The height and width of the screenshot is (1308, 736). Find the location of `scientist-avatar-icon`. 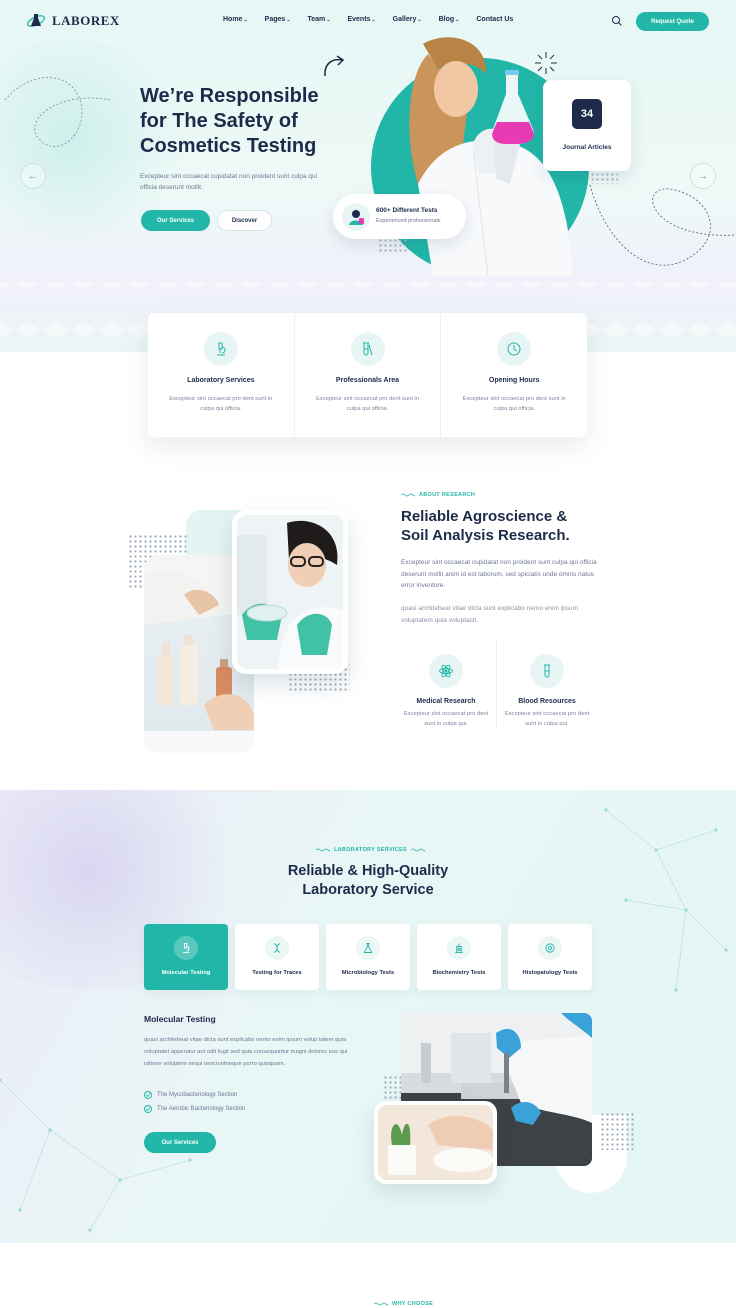

scientist-avatar-icon is located at coordinates (356, 217).